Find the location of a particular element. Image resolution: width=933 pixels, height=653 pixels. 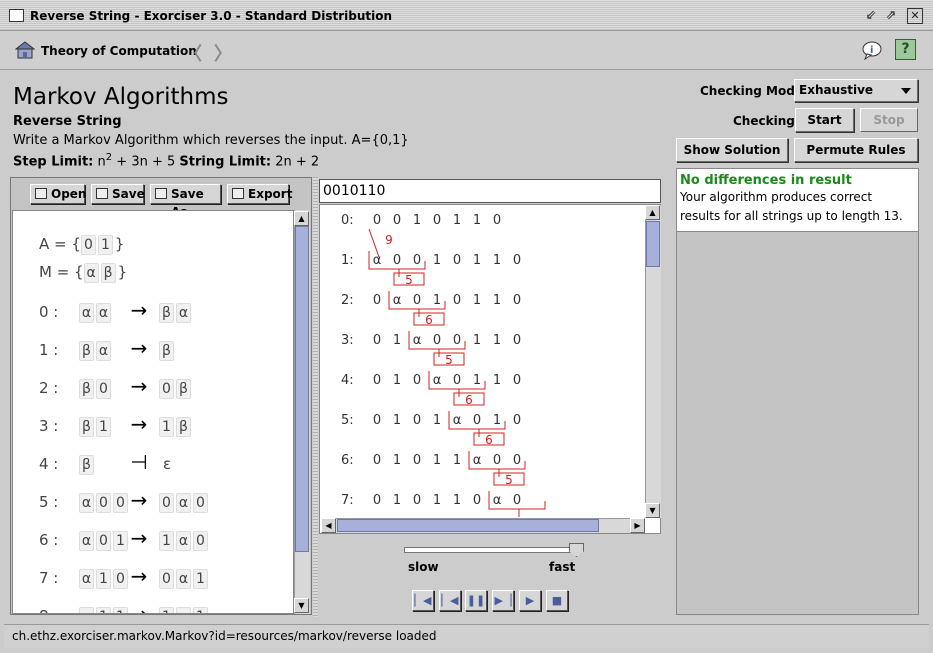

disk-icon is located at coordinates (161, 193).